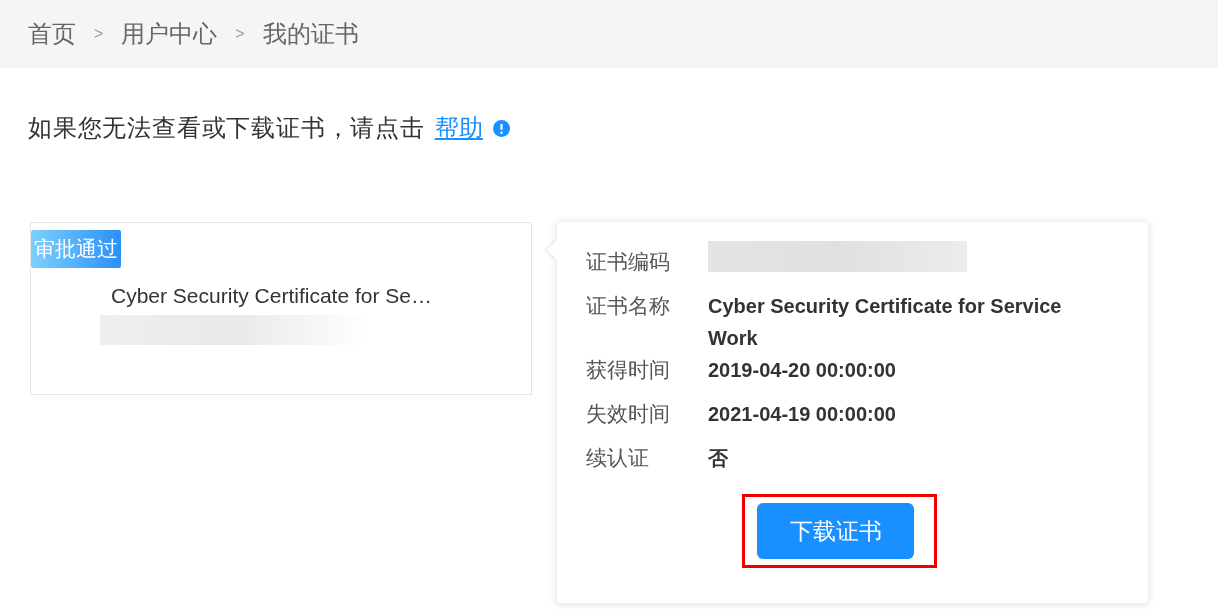 This screenshot has width=1218, height=609. I want to click on field-label: 失效时间, so click(628, 413).